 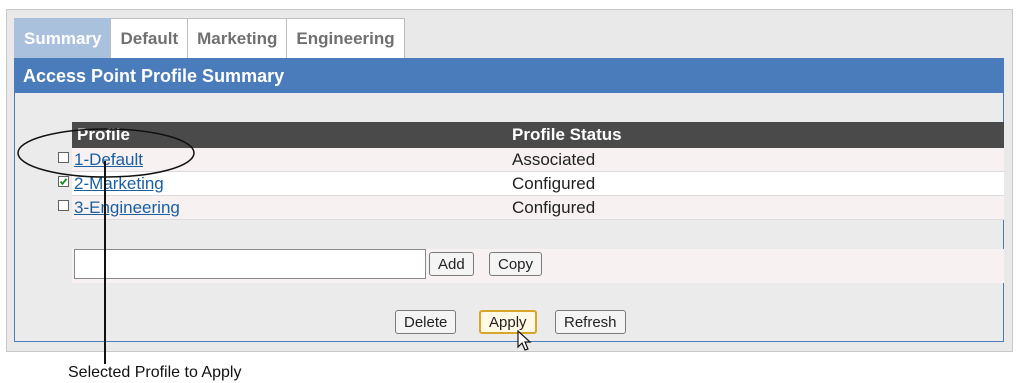 I want to click on header-profile-status: Profile Status, so click(x=567, y=134).